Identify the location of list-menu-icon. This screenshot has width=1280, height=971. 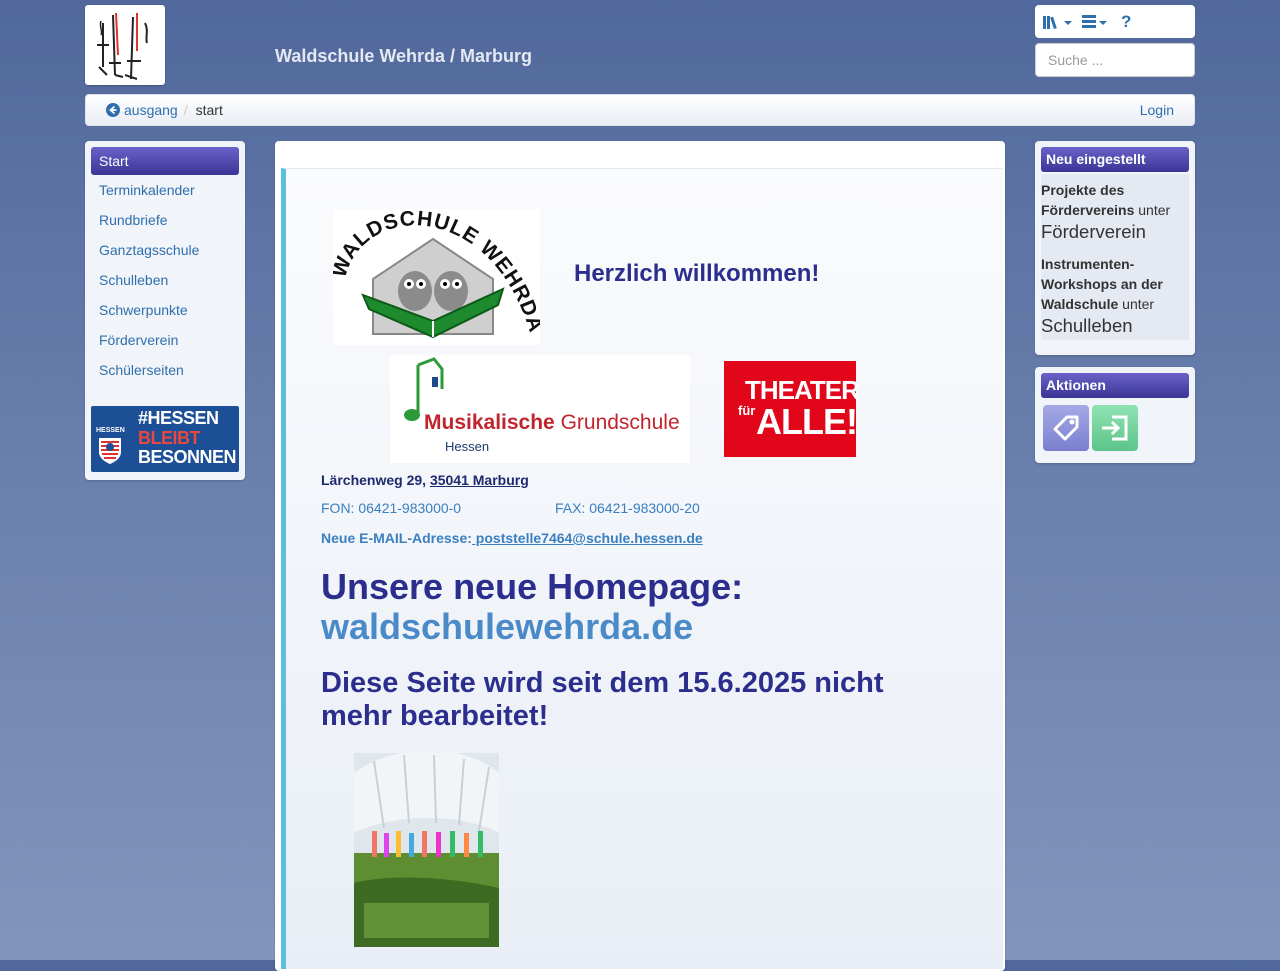
(1089, 21).